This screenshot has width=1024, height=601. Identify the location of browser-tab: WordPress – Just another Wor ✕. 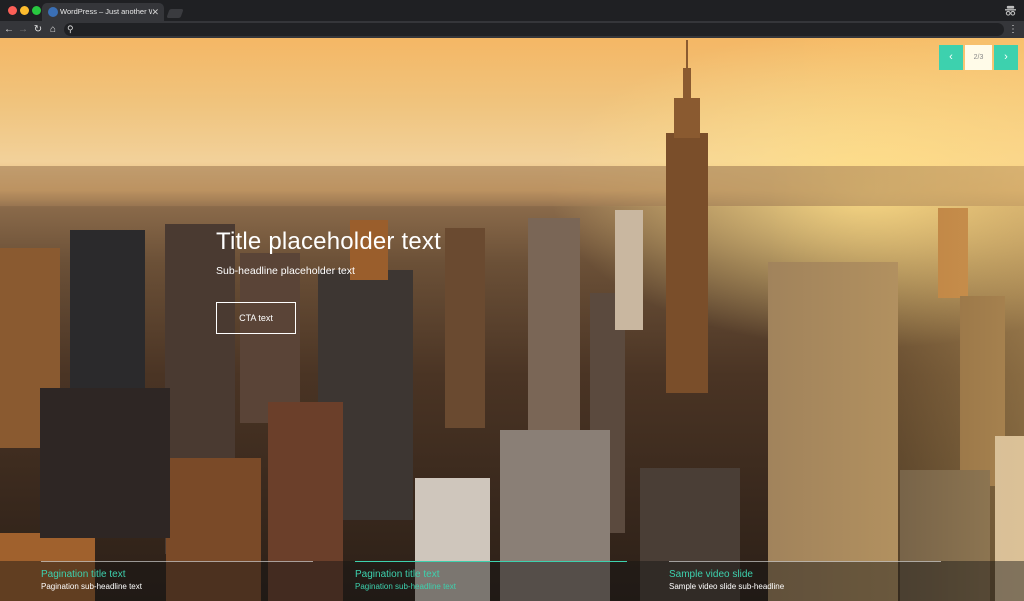
(103, 12).